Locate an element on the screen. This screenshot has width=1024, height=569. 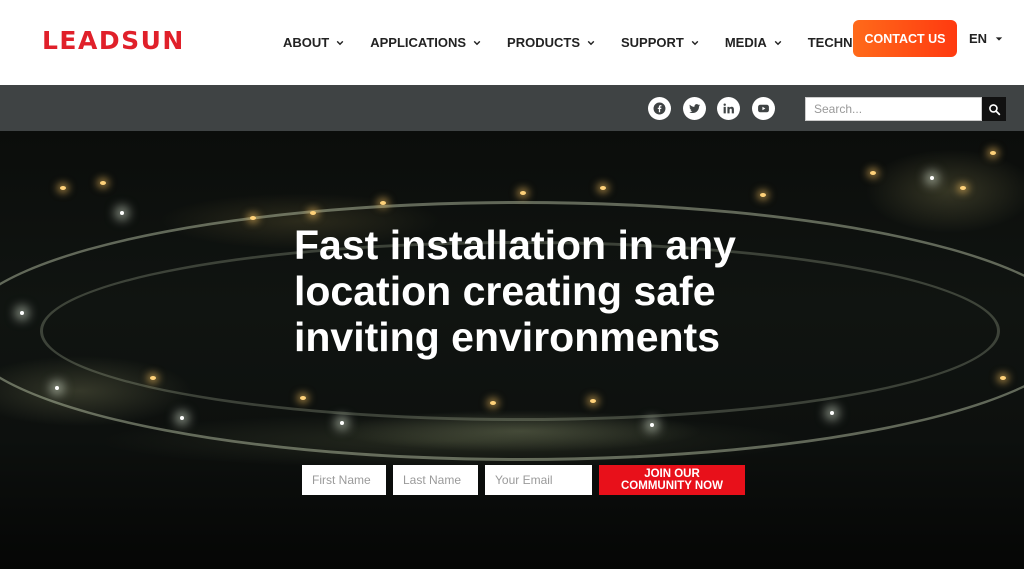
language-label: EN is located at coordinates (978, 38).